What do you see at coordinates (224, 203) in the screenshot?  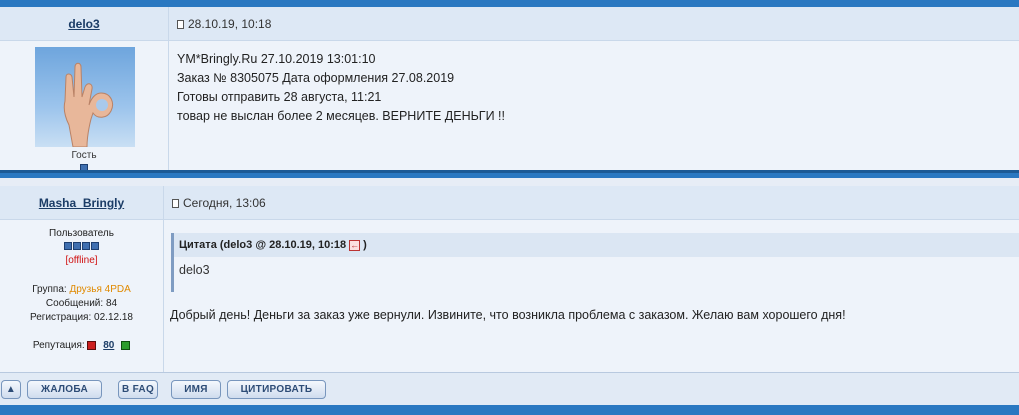 I see `post-date: Сегодня, 13:06` at bounding box center [224, 203].